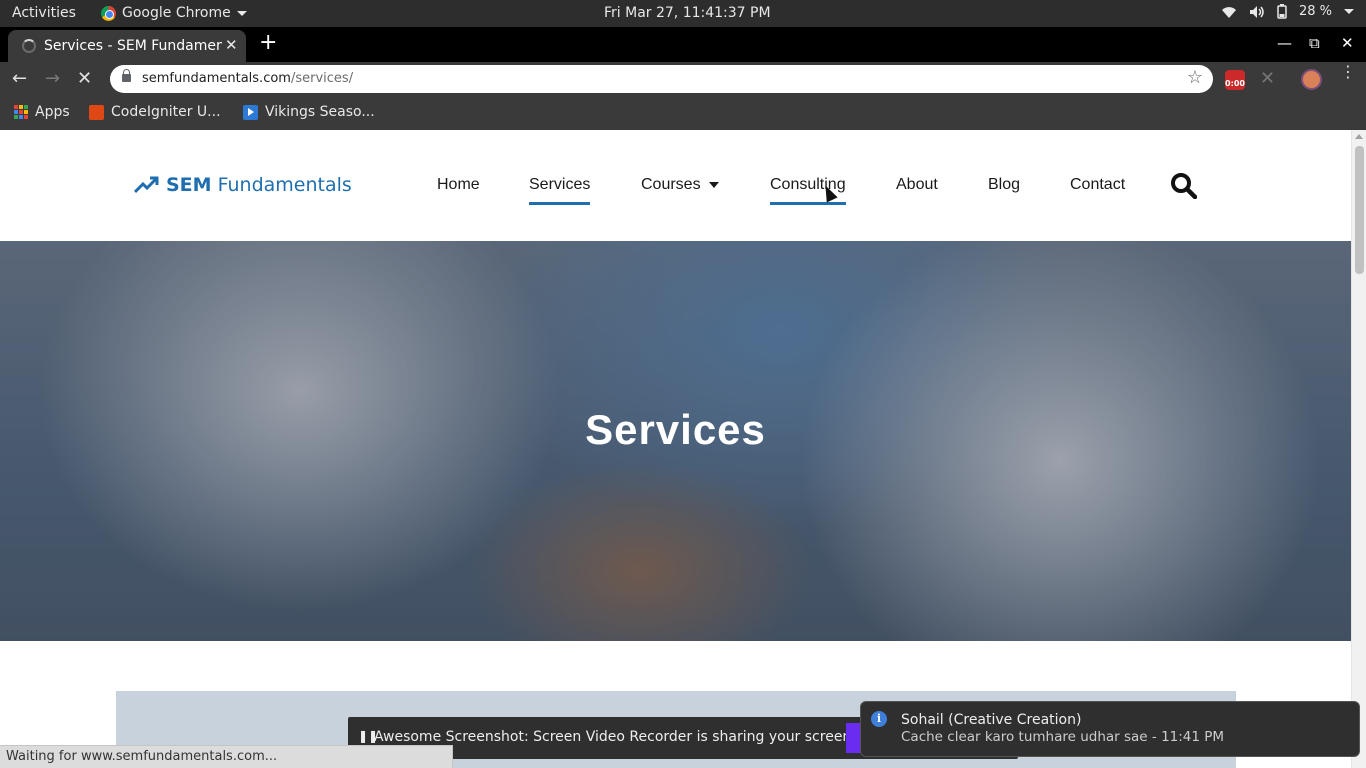 This screenshot has width=1366, height=768. Describe the element at coordinates (683, 44) in the screenshot. I see `tab-strip: Services - SEM Fundamentals ✕` at that location.